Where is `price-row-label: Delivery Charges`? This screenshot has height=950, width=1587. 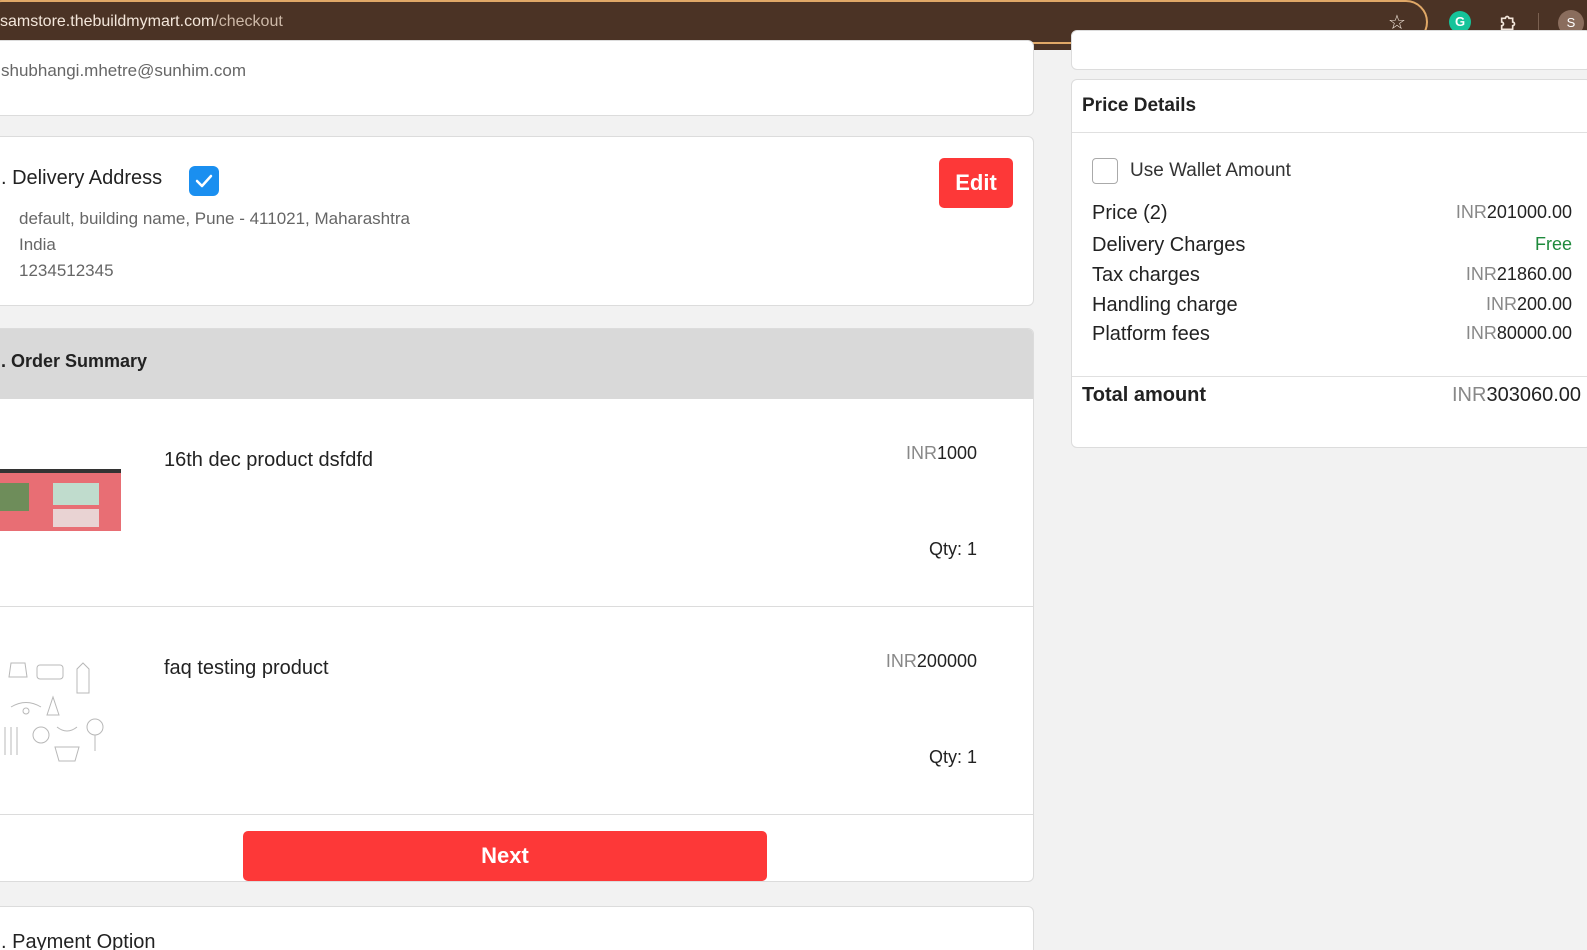 price-row-label: Delivery Charges is located at coordinates (1169, 245).